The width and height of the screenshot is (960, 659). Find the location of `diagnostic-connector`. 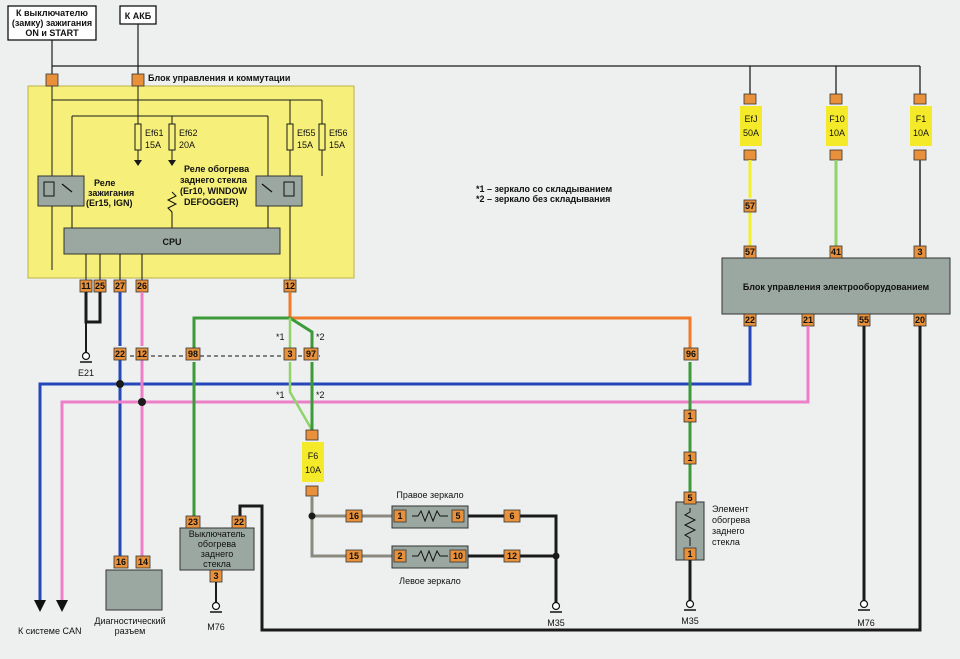

diagnostic-connector is located at coordinates (134, 590).